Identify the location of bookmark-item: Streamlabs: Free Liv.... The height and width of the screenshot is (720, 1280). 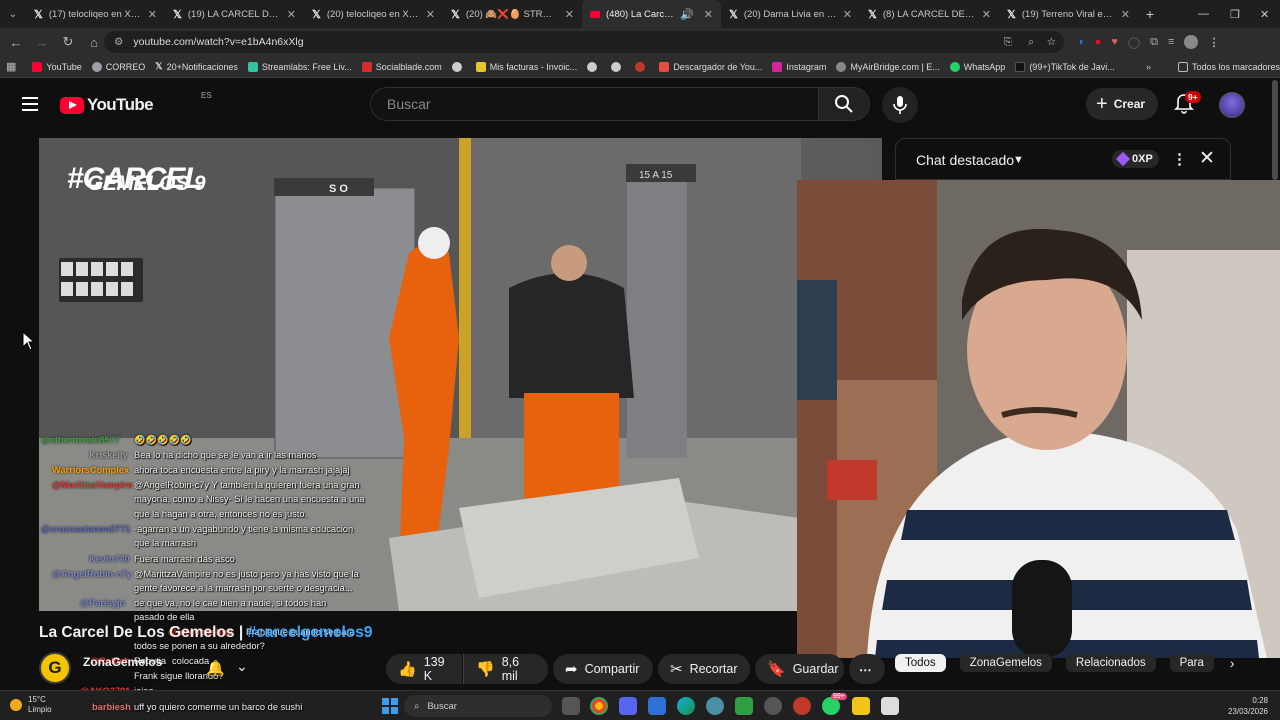
(299, 66).